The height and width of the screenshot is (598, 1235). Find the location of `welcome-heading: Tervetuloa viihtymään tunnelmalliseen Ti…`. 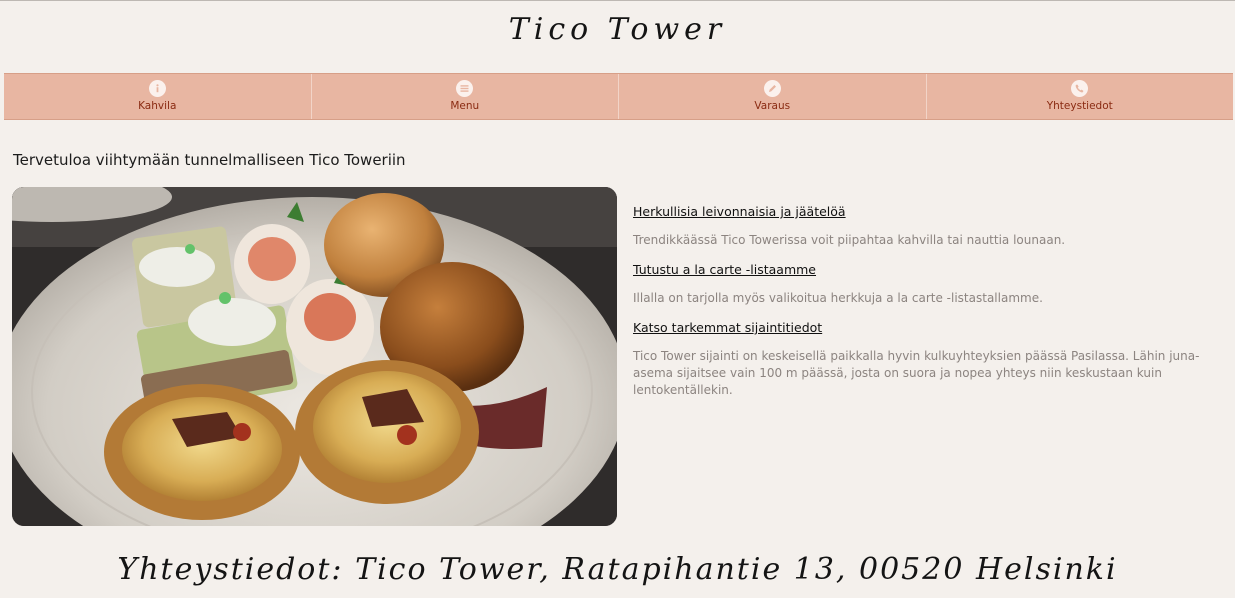

welcome-heading: Tervetuloa viihtymään tunnelmalliseen Ti… is located at coordinates (209, 160).